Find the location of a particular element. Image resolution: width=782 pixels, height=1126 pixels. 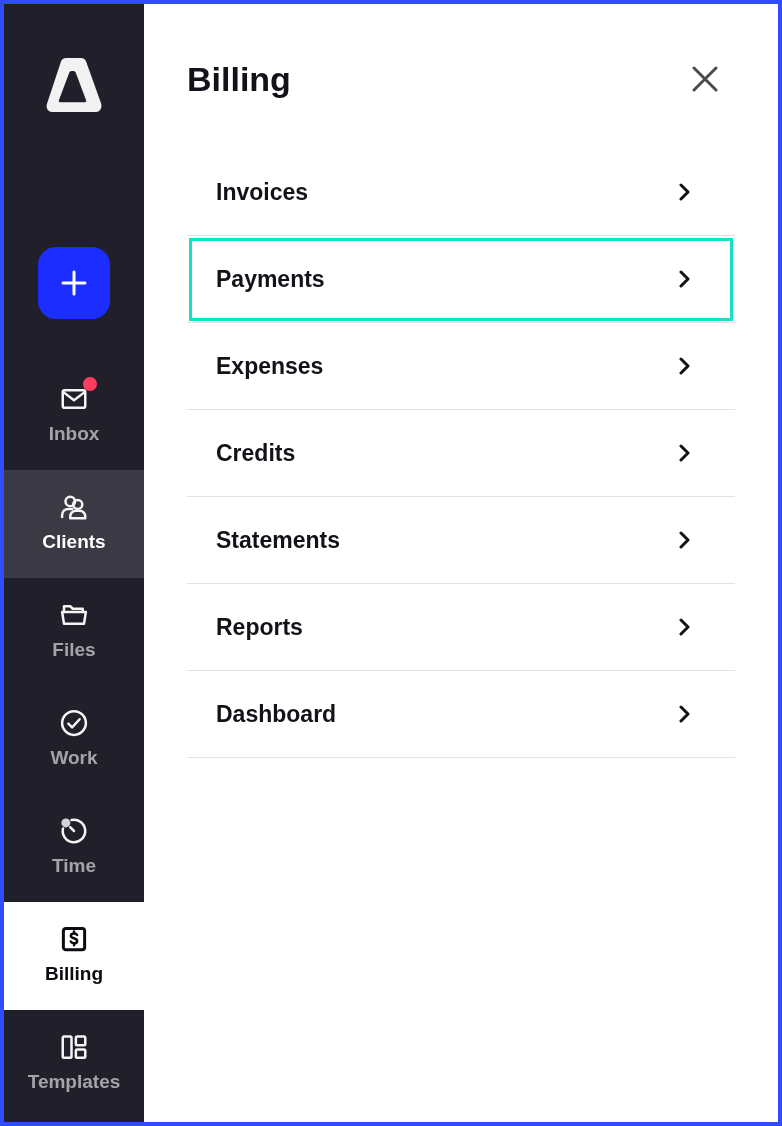

plus-icon is located at coordinates (74, 283).